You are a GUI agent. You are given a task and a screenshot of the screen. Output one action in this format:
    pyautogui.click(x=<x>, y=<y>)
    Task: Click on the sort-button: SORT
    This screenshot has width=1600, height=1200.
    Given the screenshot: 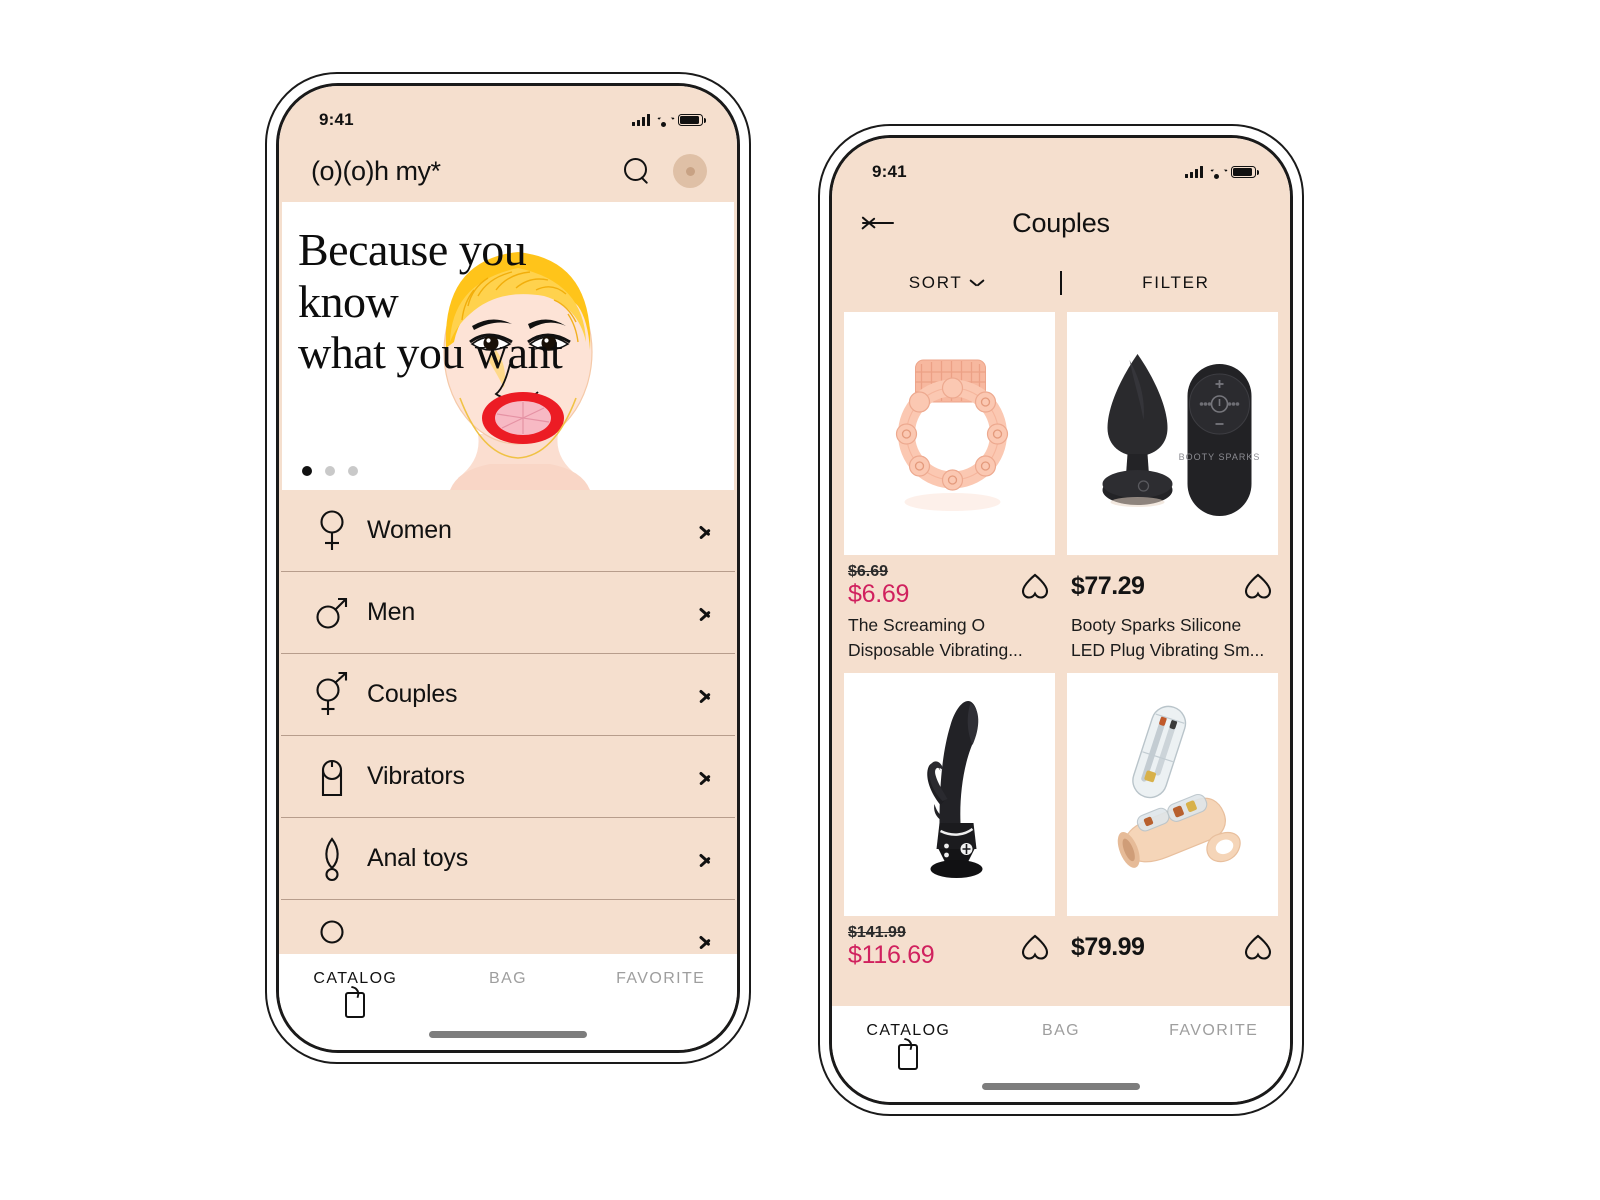 What is the action you would take?
    pyautogui.click(x=946, y=283)
    